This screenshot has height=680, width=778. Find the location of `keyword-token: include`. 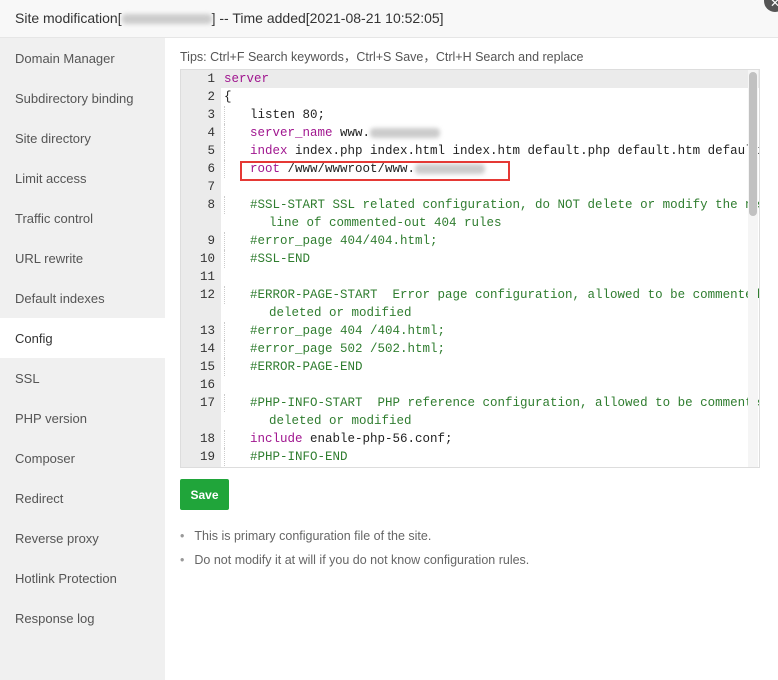

keyword-token: include is located at coordinates (276, 439).